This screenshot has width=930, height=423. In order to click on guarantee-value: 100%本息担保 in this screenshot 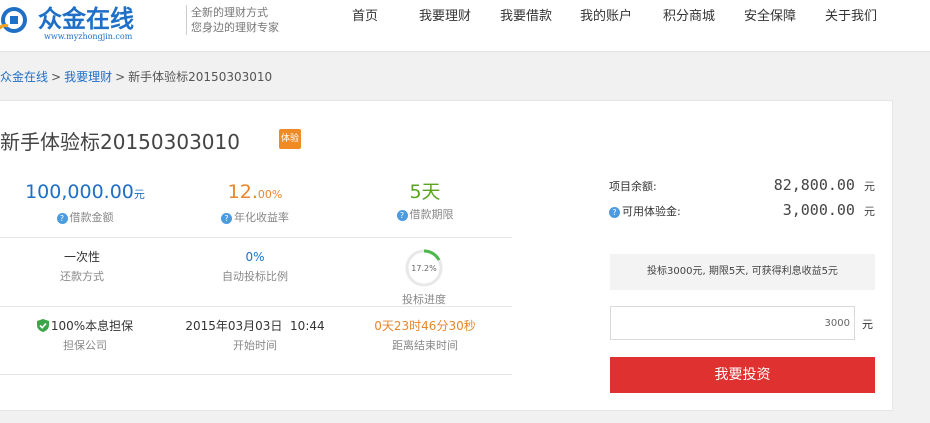, I will do `click(92, 326)`.